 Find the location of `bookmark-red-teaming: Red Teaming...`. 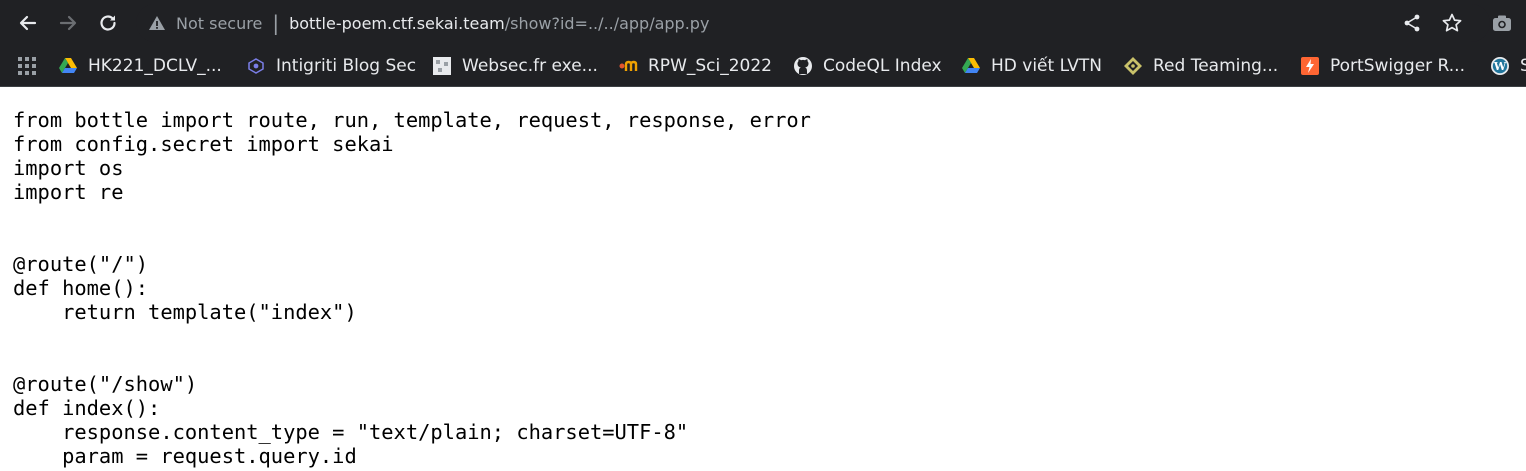

bookmark-red-teaming: Red Teaming... is located at coordinates (1200, 66).